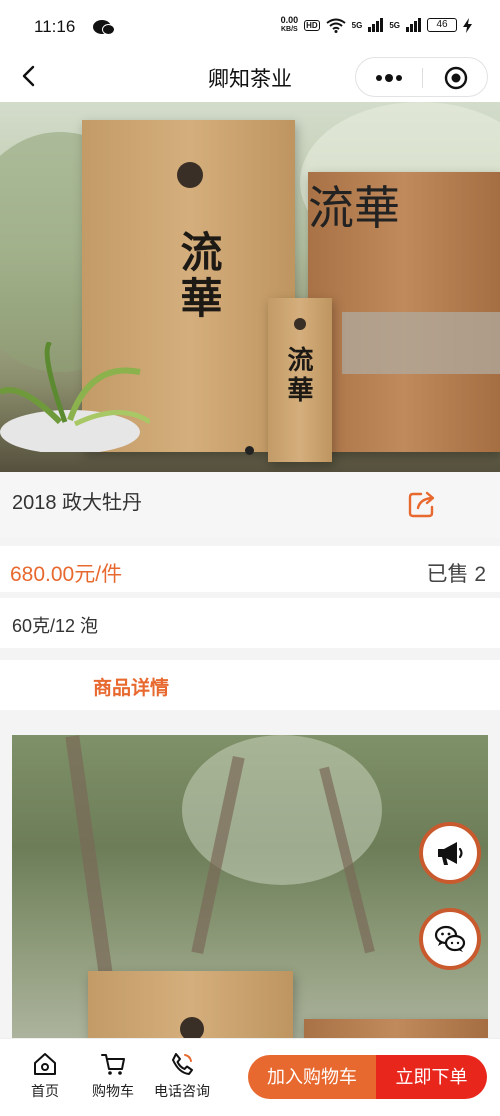 The height and width of the screenshot is (1116, 500). I want to click on background-tree, so click(89, 855).